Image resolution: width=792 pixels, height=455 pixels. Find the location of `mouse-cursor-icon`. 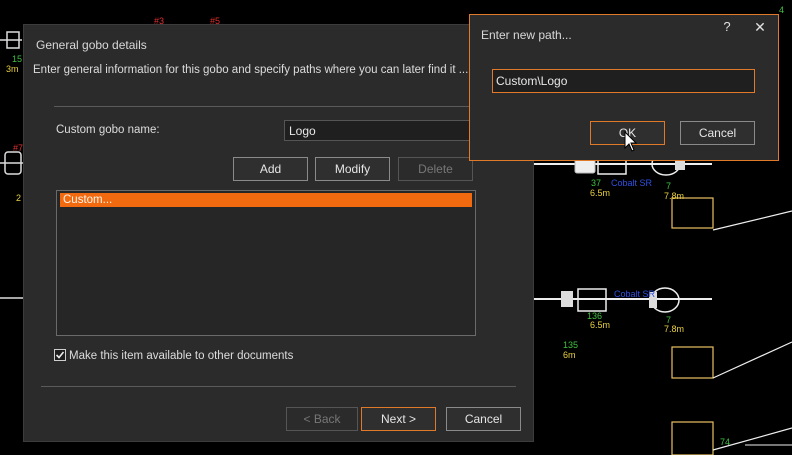

mouse-cursor-icon is located at coordinates (631, 141).